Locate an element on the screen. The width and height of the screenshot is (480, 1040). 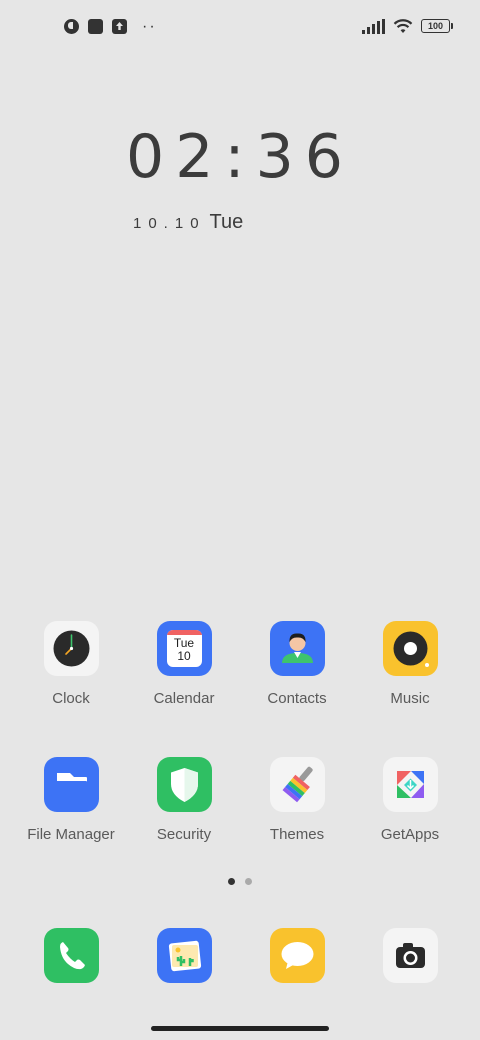
app-contacts: Contacts is located at coordinates (297, 664).